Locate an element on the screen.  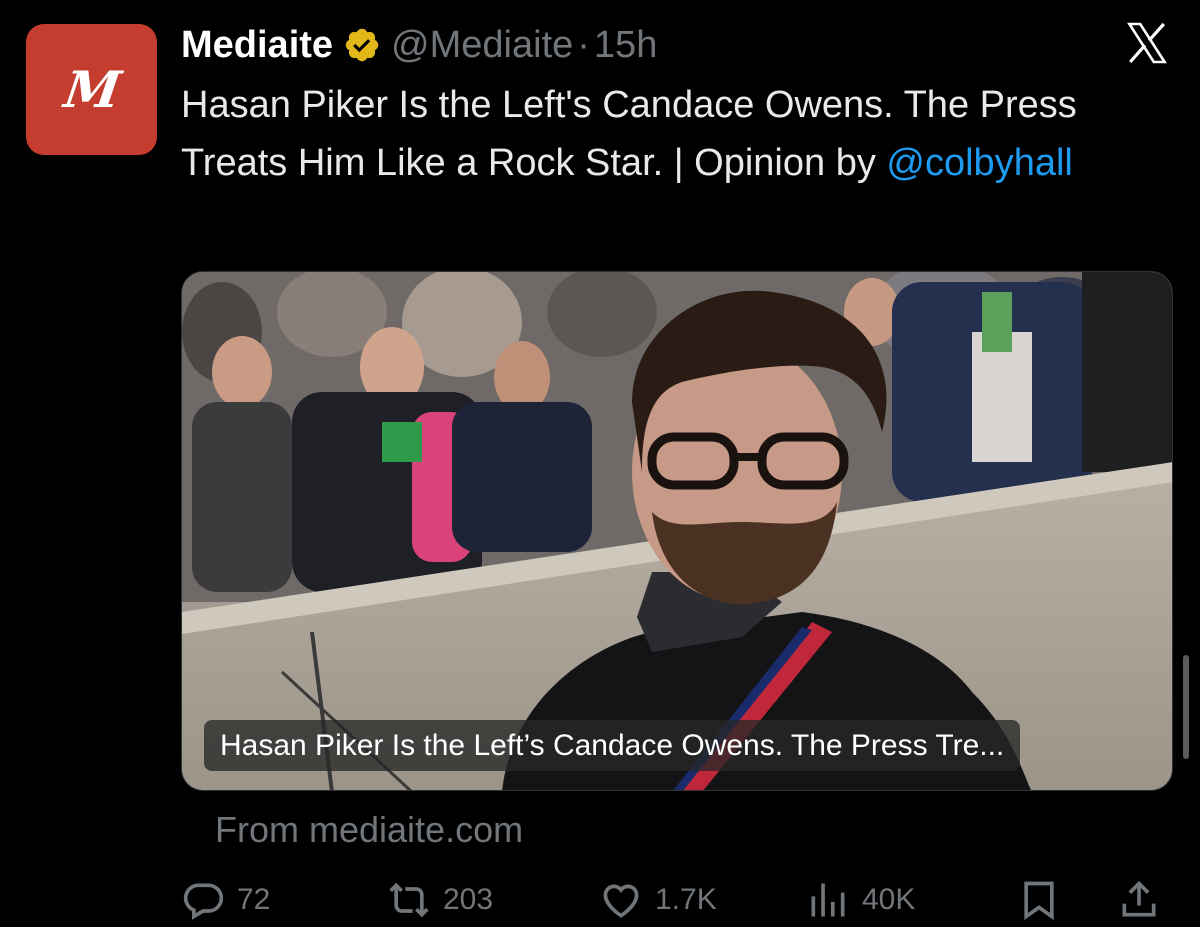
action-bar: 72 203 1.7K 40K is located at coordinates (677, 900).